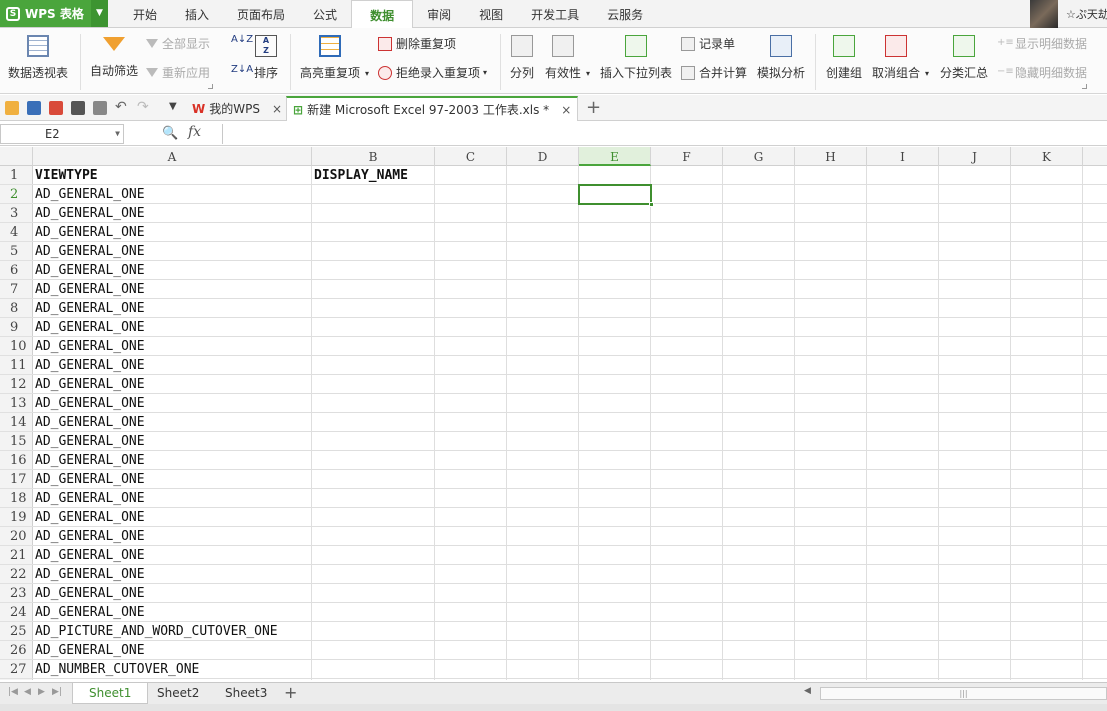  Describe the element at coordinates (1084, 86) in the screenshot. I see `group-dialog-launcher` at that location.